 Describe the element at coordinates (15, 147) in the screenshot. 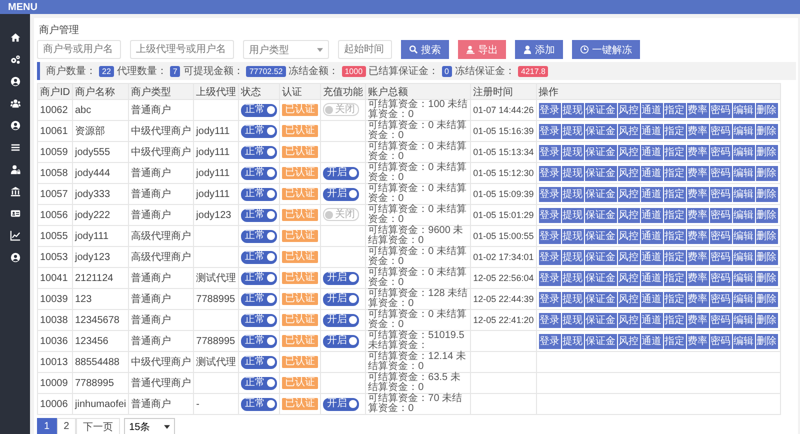

I see `menu-icon` at that location.